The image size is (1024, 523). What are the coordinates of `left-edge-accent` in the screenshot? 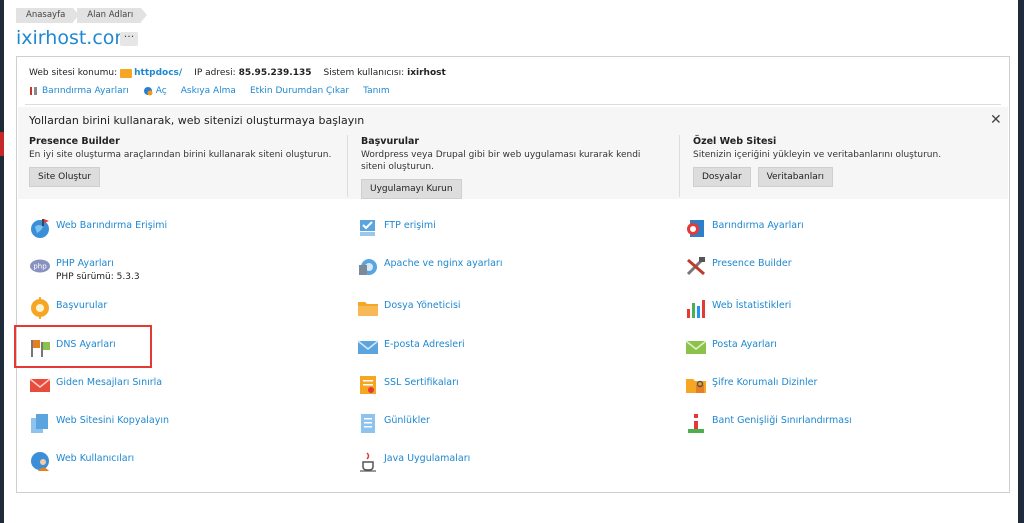 It's located at (2, 144).